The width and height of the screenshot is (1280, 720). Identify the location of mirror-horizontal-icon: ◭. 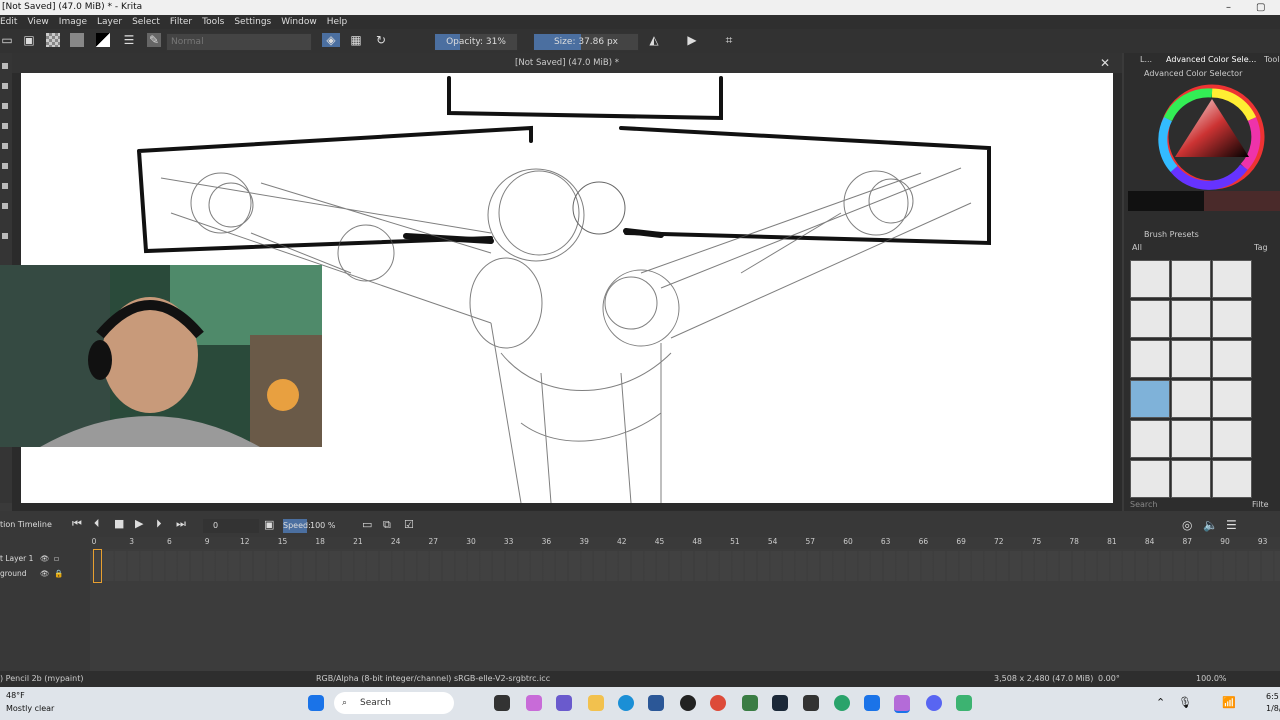
(654, 40).